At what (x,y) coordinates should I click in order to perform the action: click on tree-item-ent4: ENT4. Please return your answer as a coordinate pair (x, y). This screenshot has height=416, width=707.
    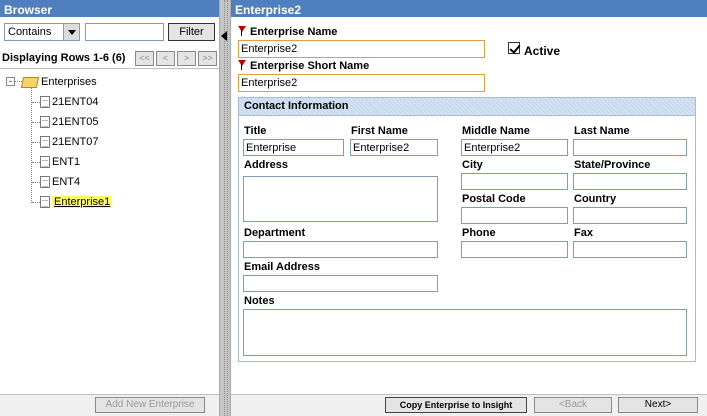
    Looking at the image, I should click on (60, 182).